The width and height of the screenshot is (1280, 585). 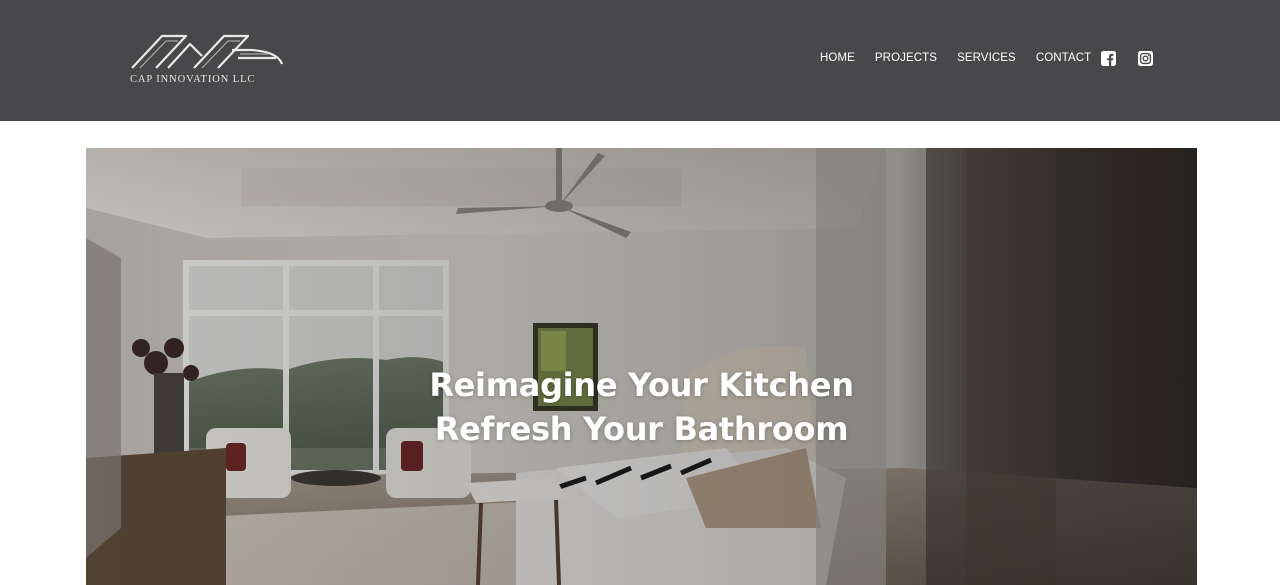 I want to click on hero-line-2: Refresh Your Bathroom, so click(x=641, y=429).